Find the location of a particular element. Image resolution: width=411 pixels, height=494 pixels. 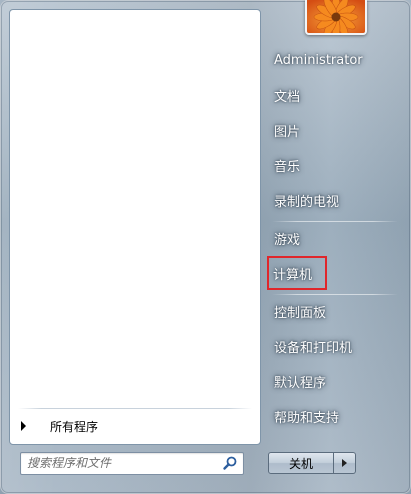

menu-item-administrator: Administrator is located at coordinates (331, 60).